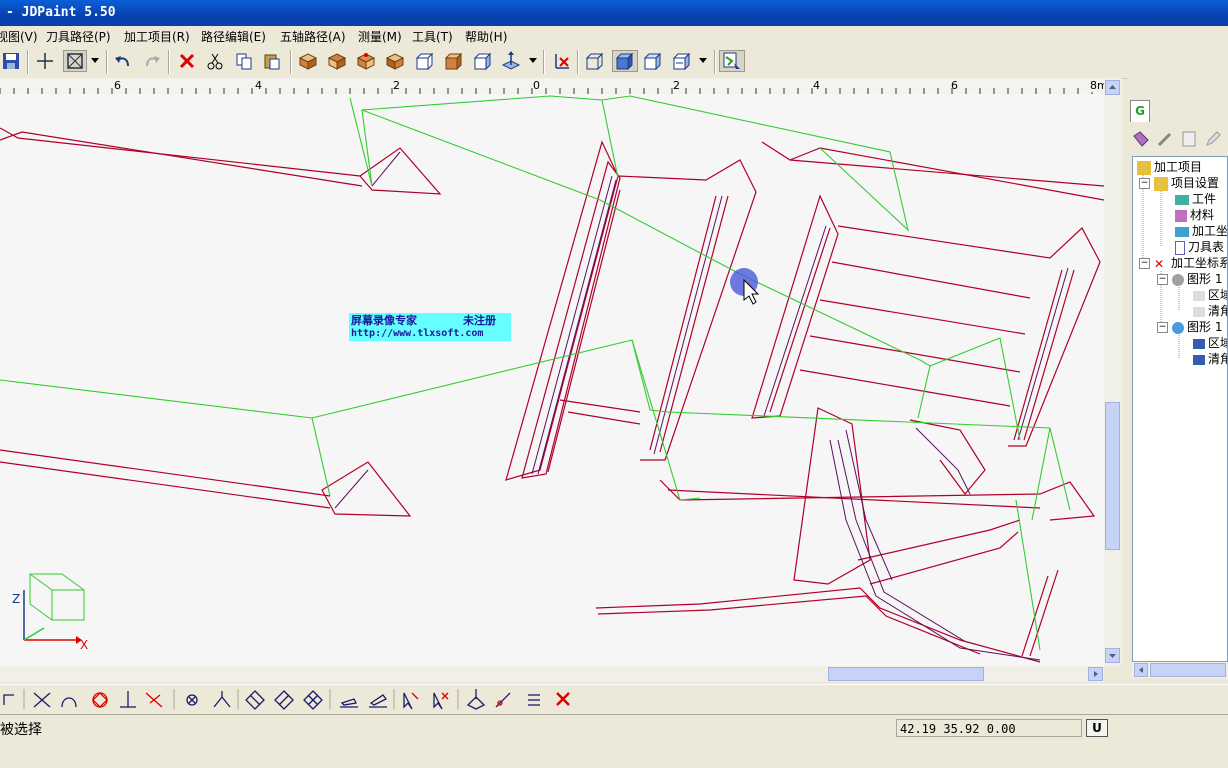  I want to click on region-icon, so click(1199, 343).